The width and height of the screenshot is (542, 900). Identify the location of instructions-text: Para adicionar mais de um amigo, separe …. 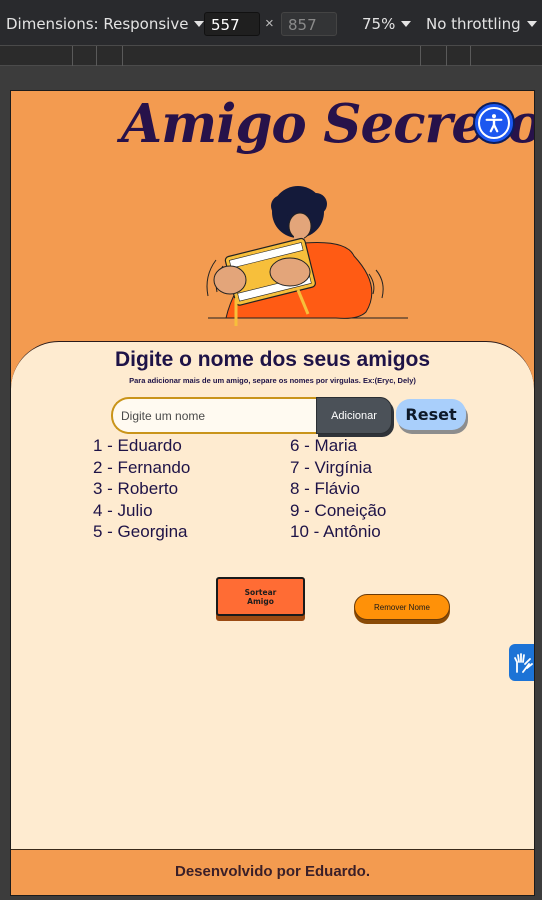
(272, 380).